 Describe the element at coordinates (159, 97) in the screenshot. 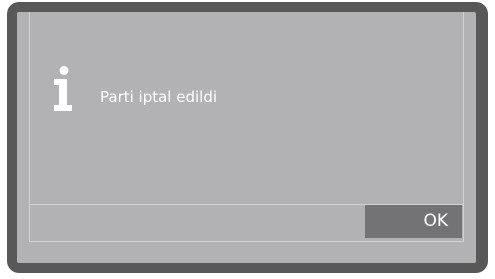

I see `dialog-message: Parti iptal edildi` at that location.